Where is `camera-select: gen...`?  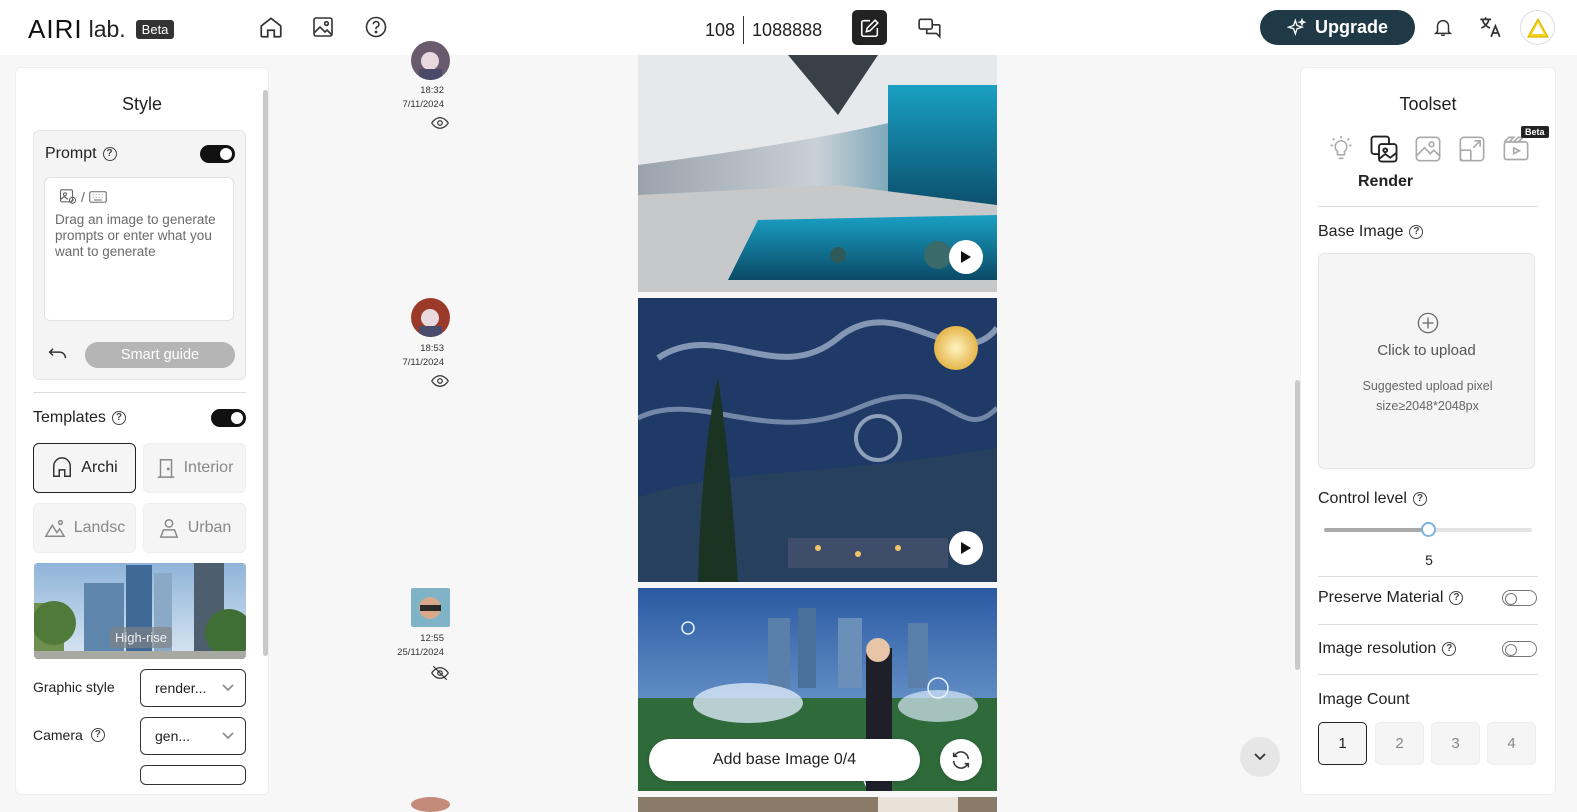
camera-select: gen... is located at coordinates (193, 736).